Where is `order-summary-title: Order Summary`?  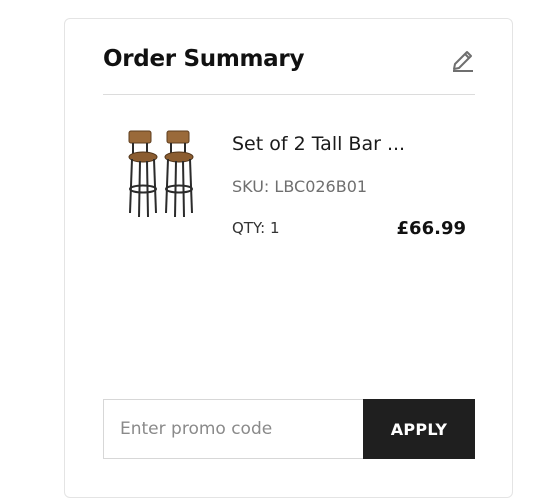 order-summary-title: Order Summary is located at coordinates (204, 59).